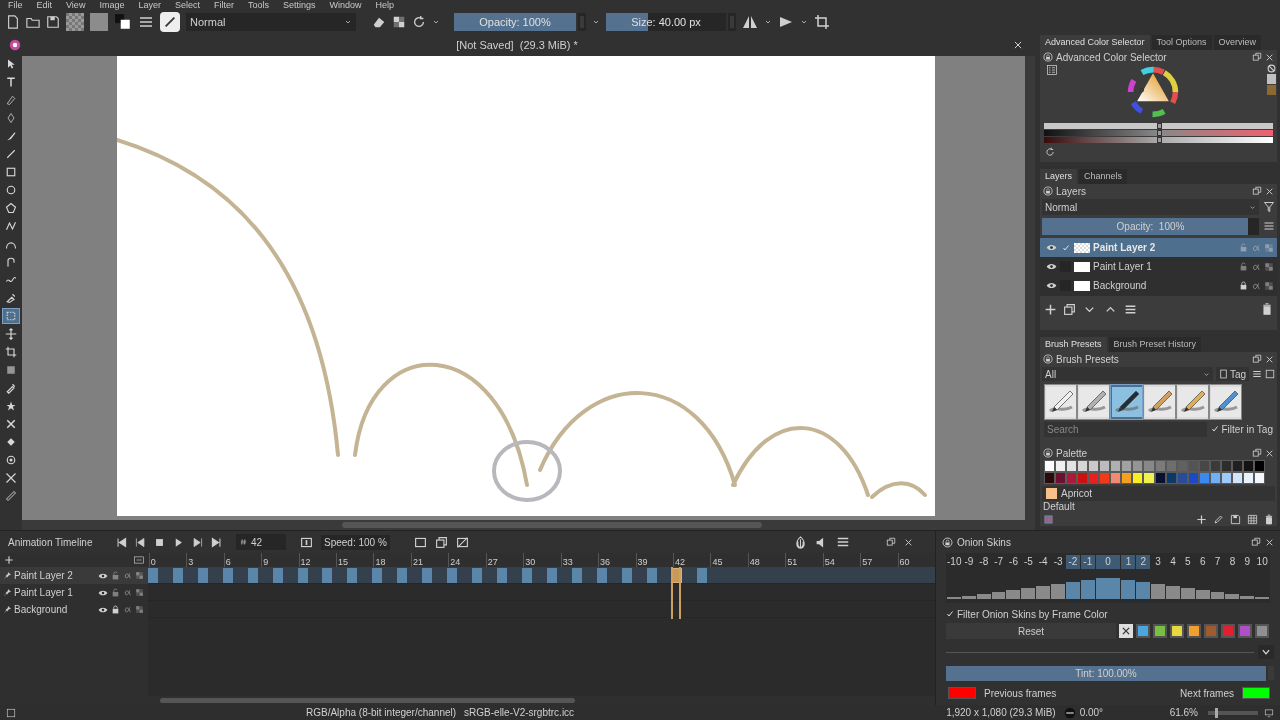  Describe the element at coordinates (190, 562) in the screenshot. I see `frame-number: 3` at that location.